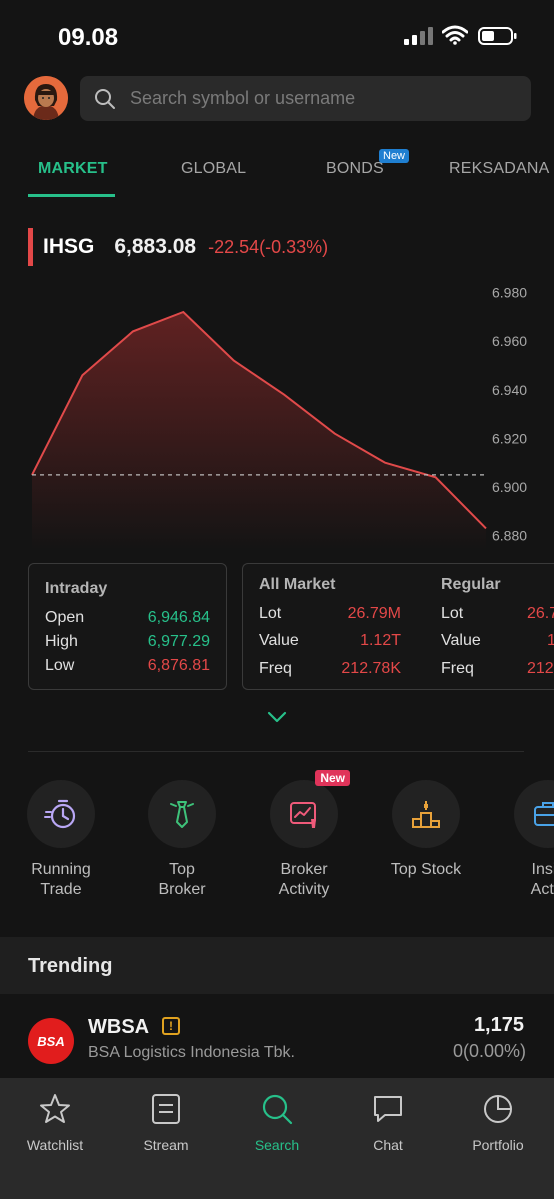  What do you see at coordinates (60, 814) in the screenshot?
I see `stopwatch-icon` at bounding box center [60, 814].